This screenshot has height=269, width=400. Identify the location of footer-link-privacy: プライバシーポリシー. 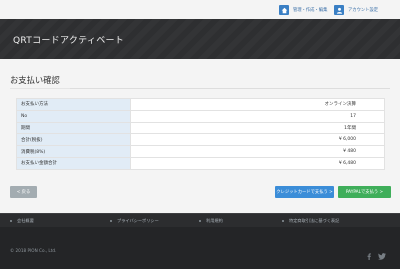
(134, 221).